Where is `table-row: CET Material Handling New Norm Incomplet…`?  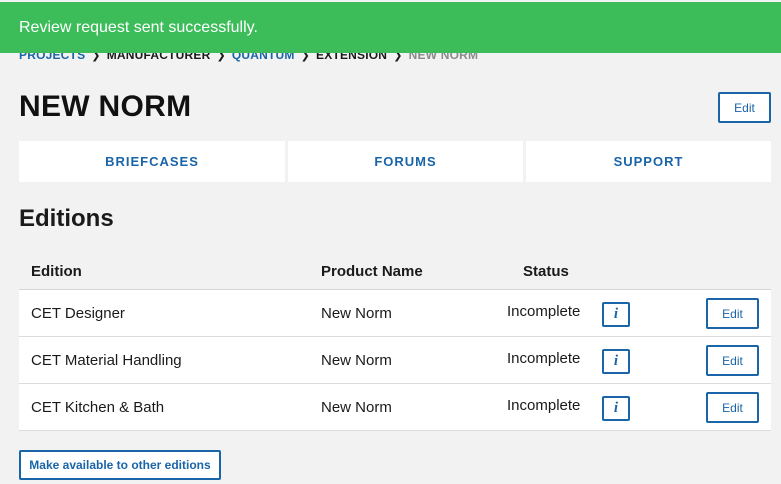
table-row: CET Material Handling New Norm Incomplet… is located at coordinates (395, 360).